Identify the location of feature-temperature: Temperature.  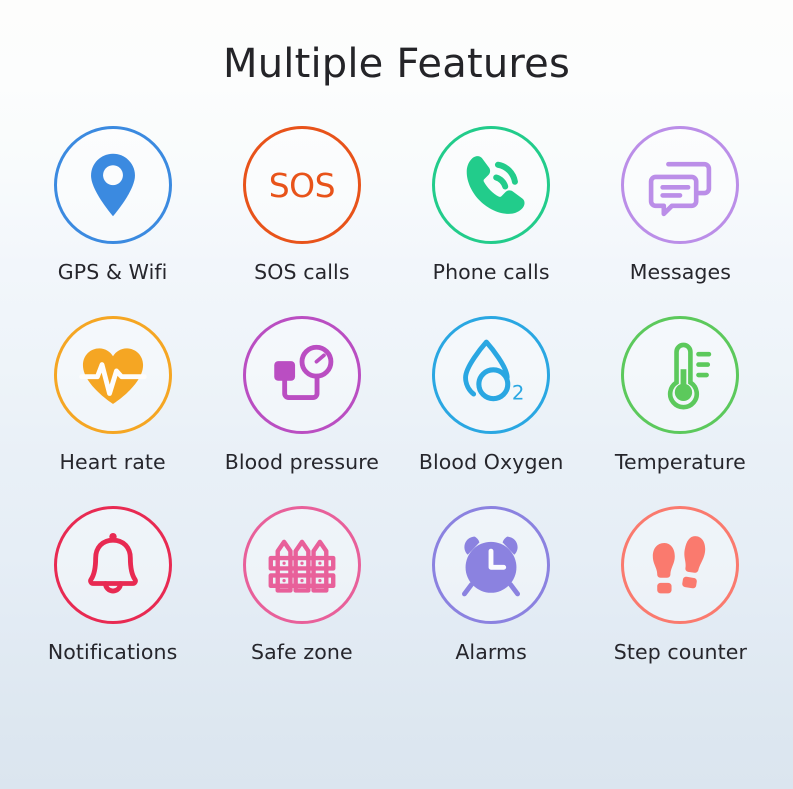
(680, 411).